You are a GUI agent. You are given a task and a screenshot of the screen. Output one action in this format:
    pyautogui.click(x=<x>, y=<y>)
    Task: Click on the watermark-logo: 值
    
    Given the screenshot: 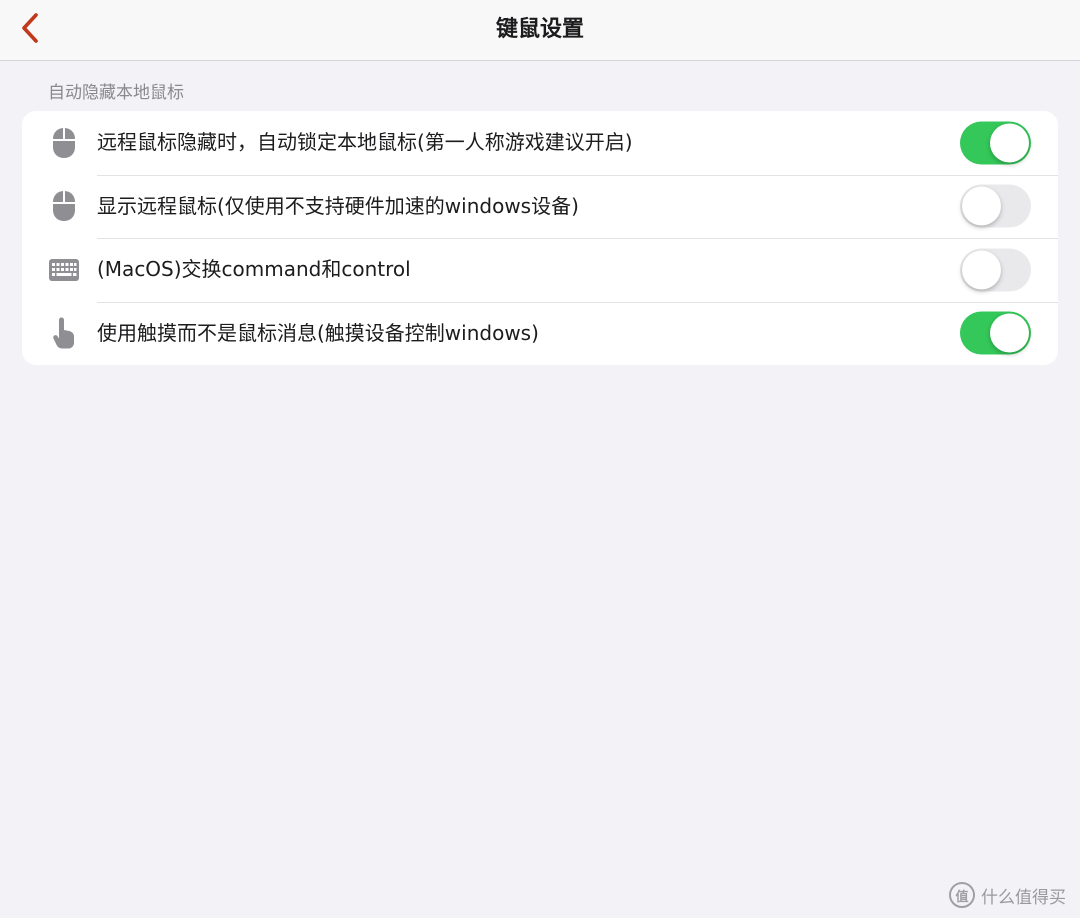 What is the action you would take?
    pyautogui.click(x=962, y=895)
    